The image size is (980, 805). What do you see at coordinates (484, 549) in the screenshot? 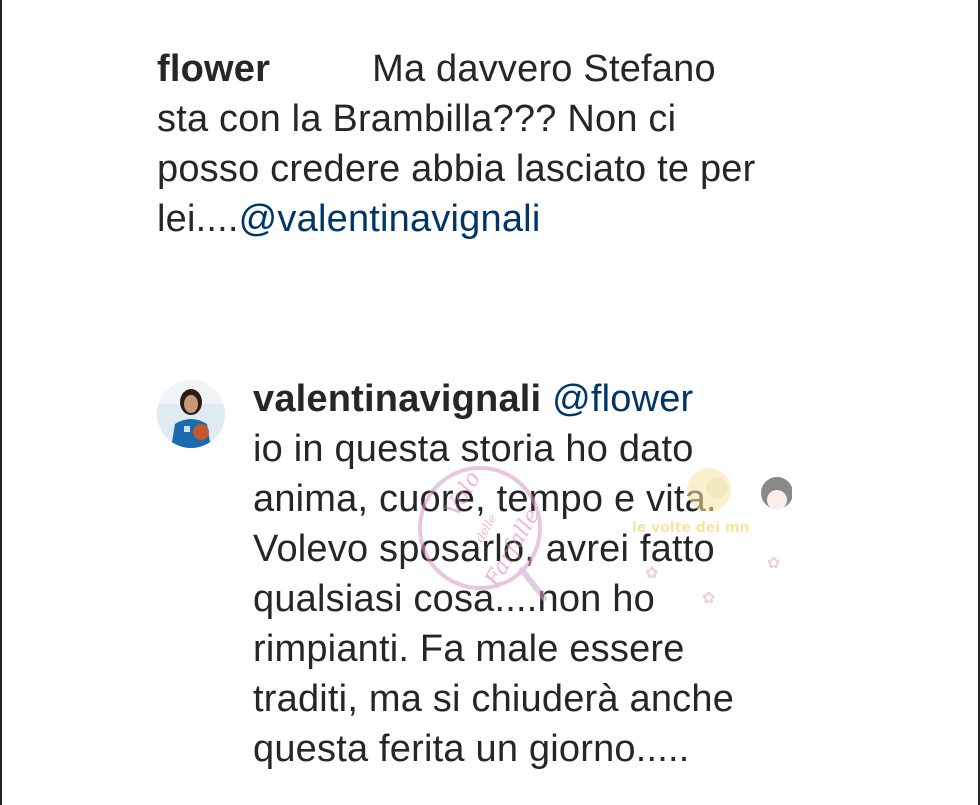
I see `reply-line-3: Volevo sposarlo, avrei fatto` at bounding box center [484, 549].